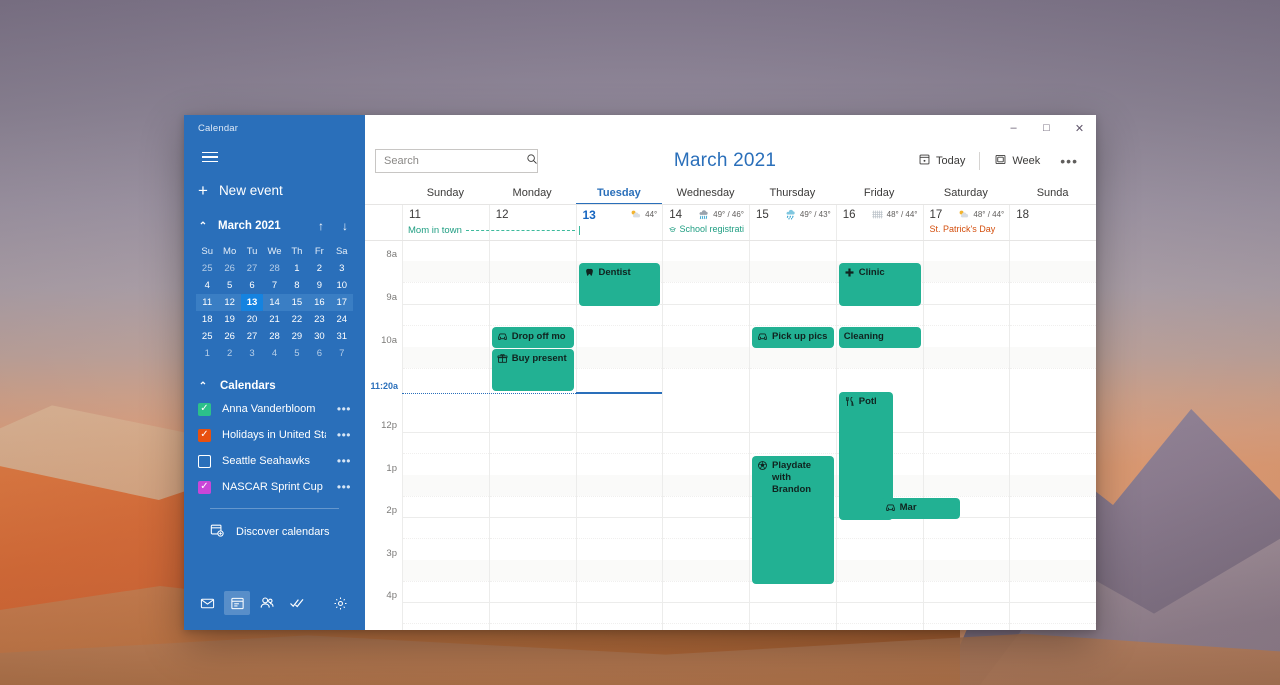 The width and height of the screenshot is (1280, 685). What do you see at coordinates (1069, 161) in the screenshot?
I see `more-options-button: •••` at bounding box center [1069, 161].